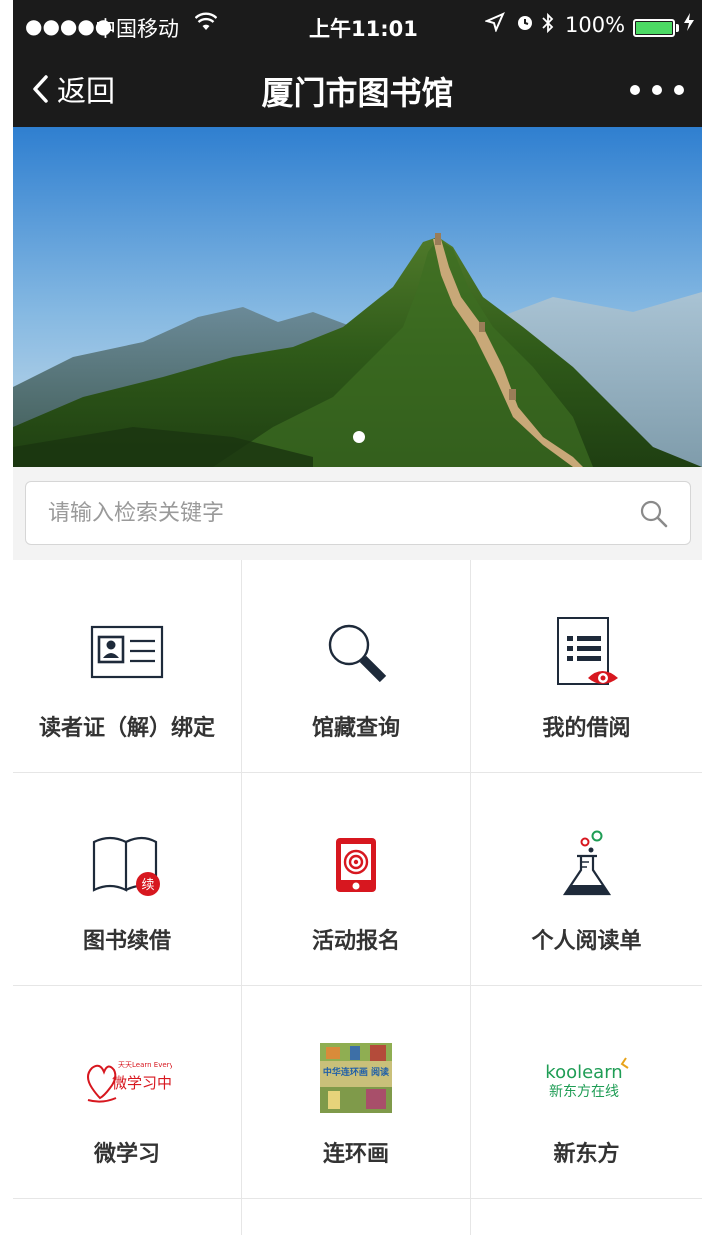 The image size is (702, 1235). What do you see at coordinates (355, 1154) in the screenshot?
I see `menu-item-label: 连环画` at bounding box center [355, 1154].